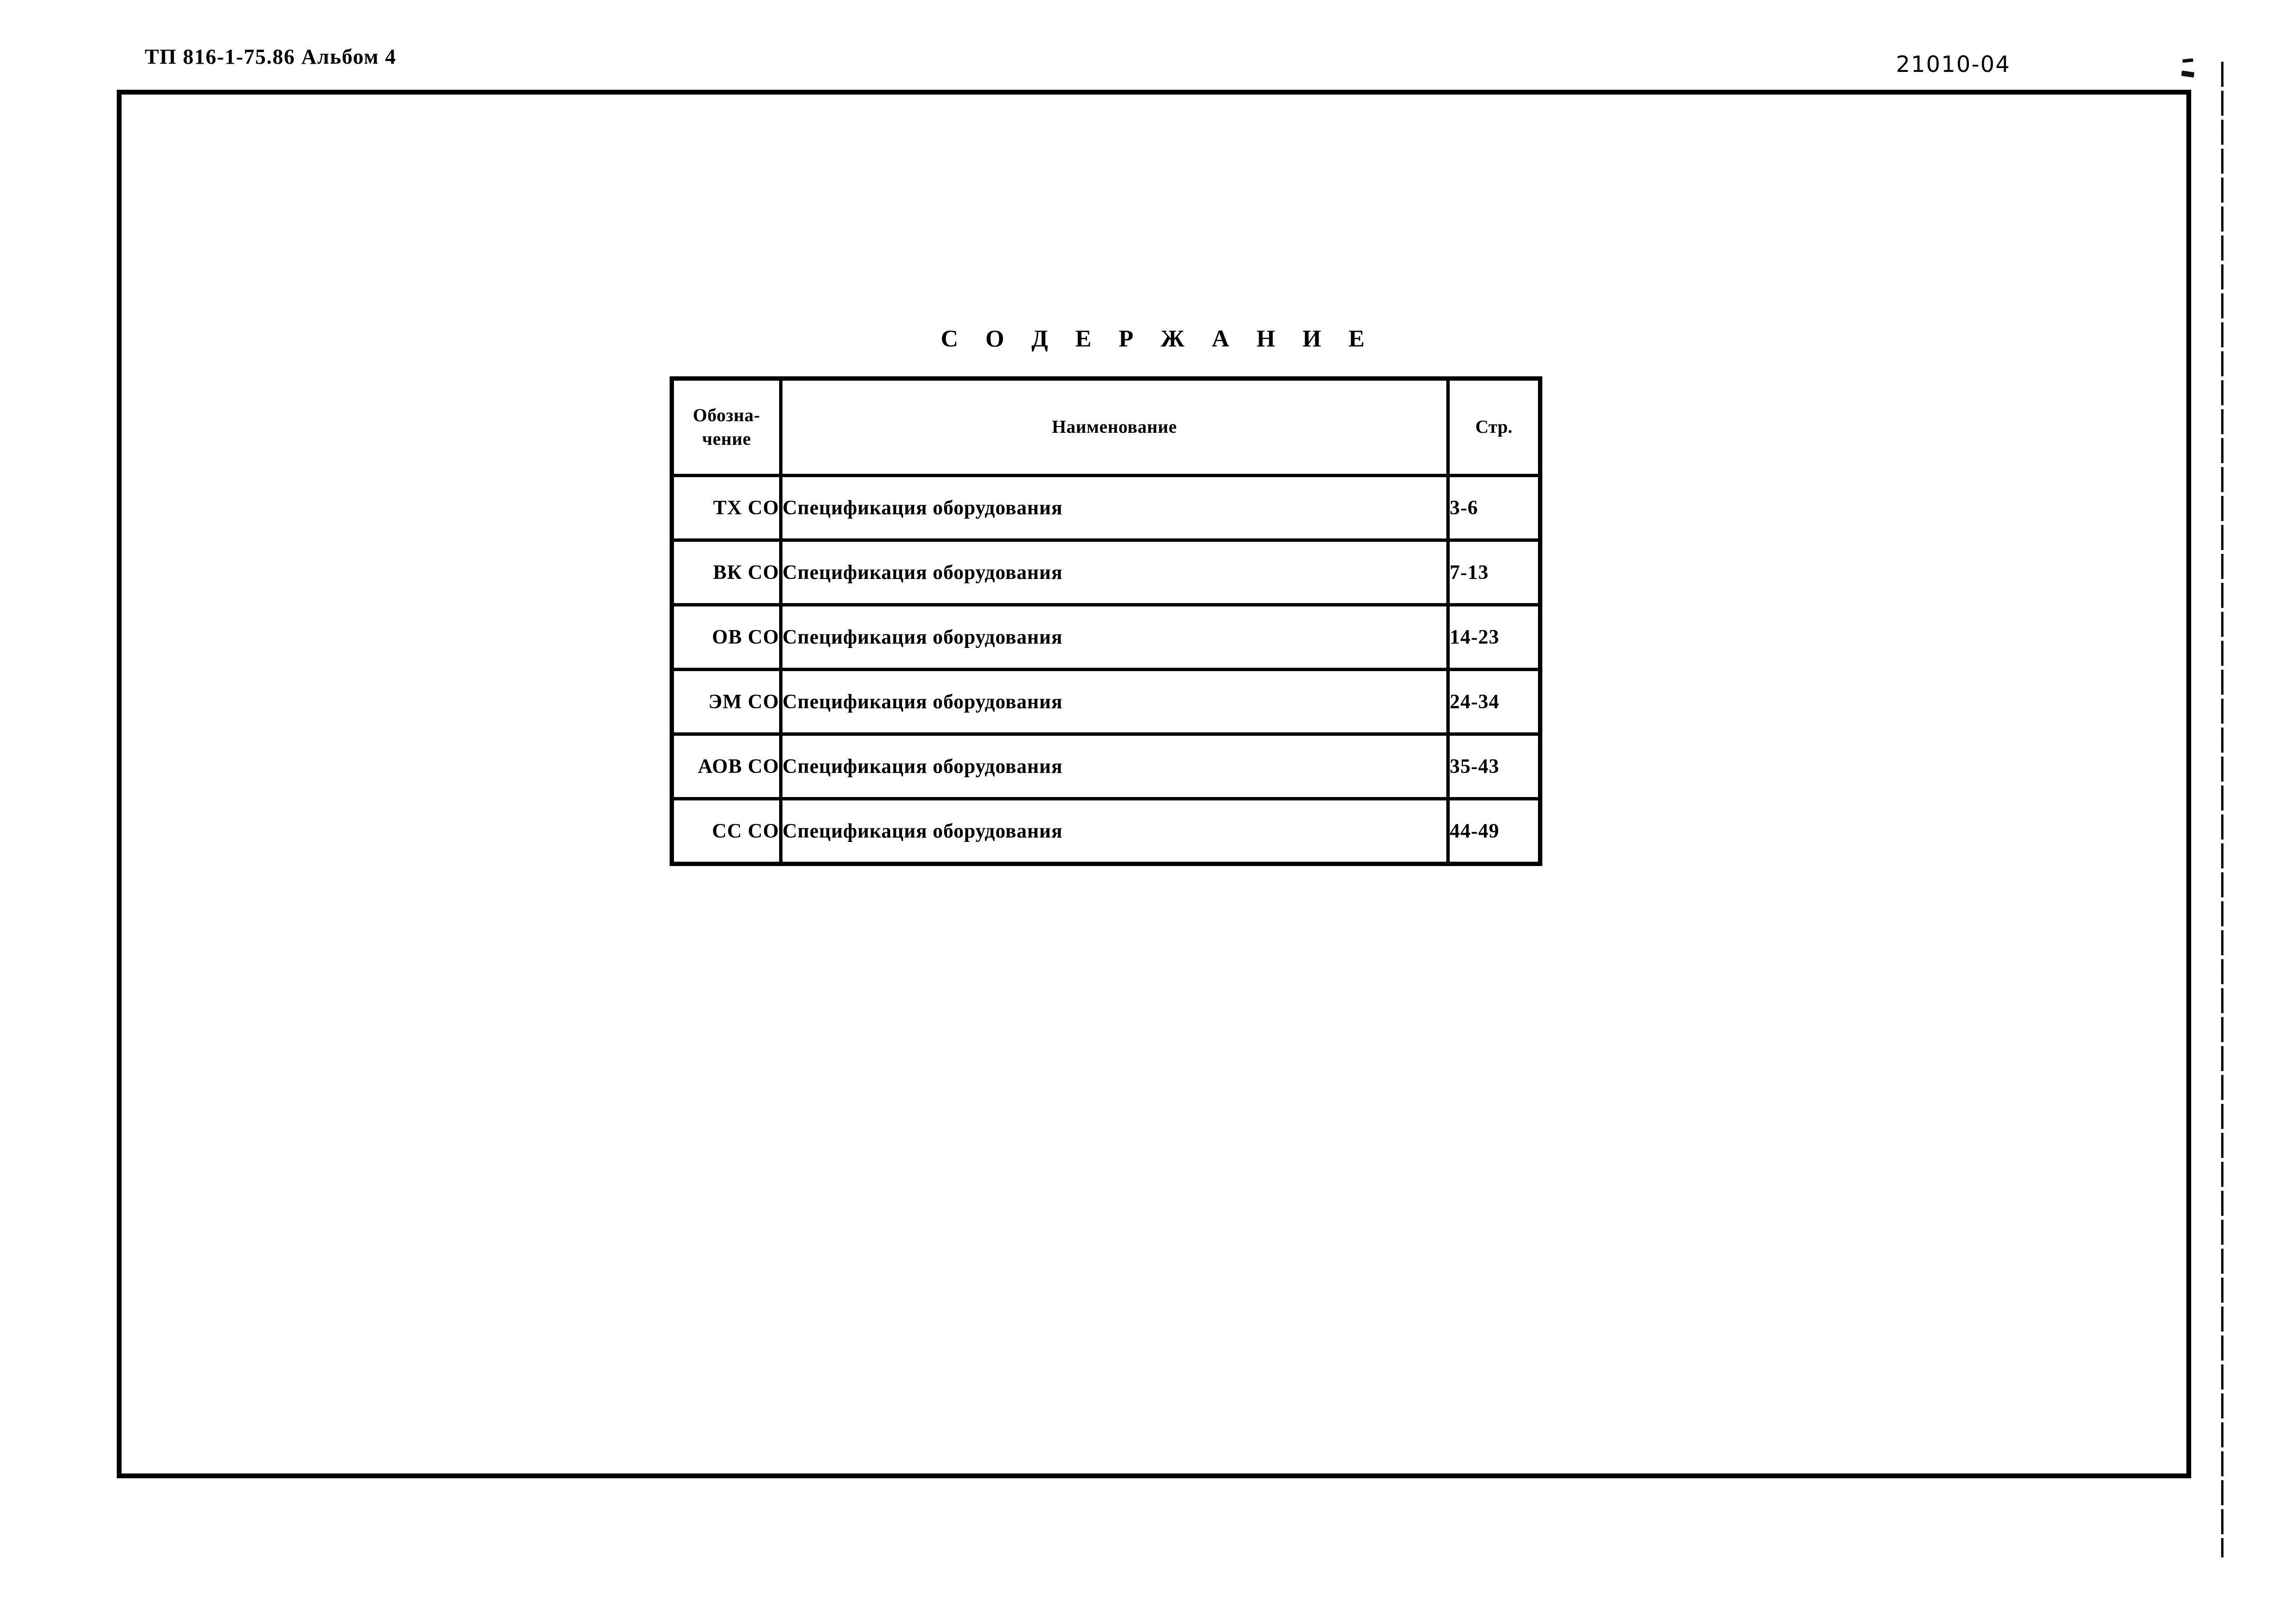 Image resolution: width=2279 pixels, height=1624 pixels. What do you see at coordinates (727, 637) in the screenshot?
I see `cell-designation: ОВ СО` at bounding box center [727, 637].